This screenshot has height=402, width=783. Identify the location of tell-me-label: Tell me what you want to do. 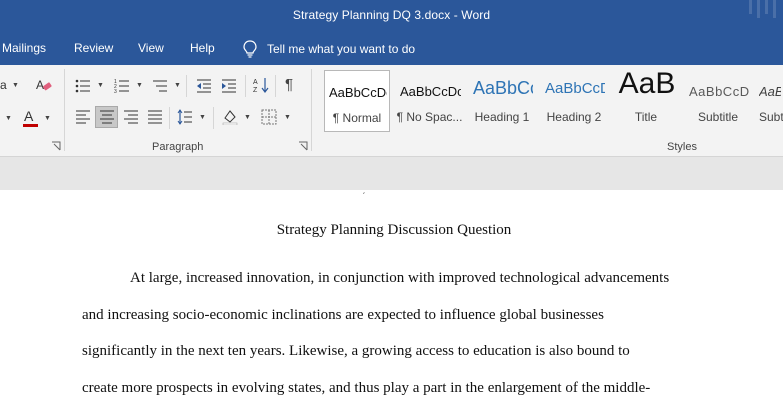
(341, 49).